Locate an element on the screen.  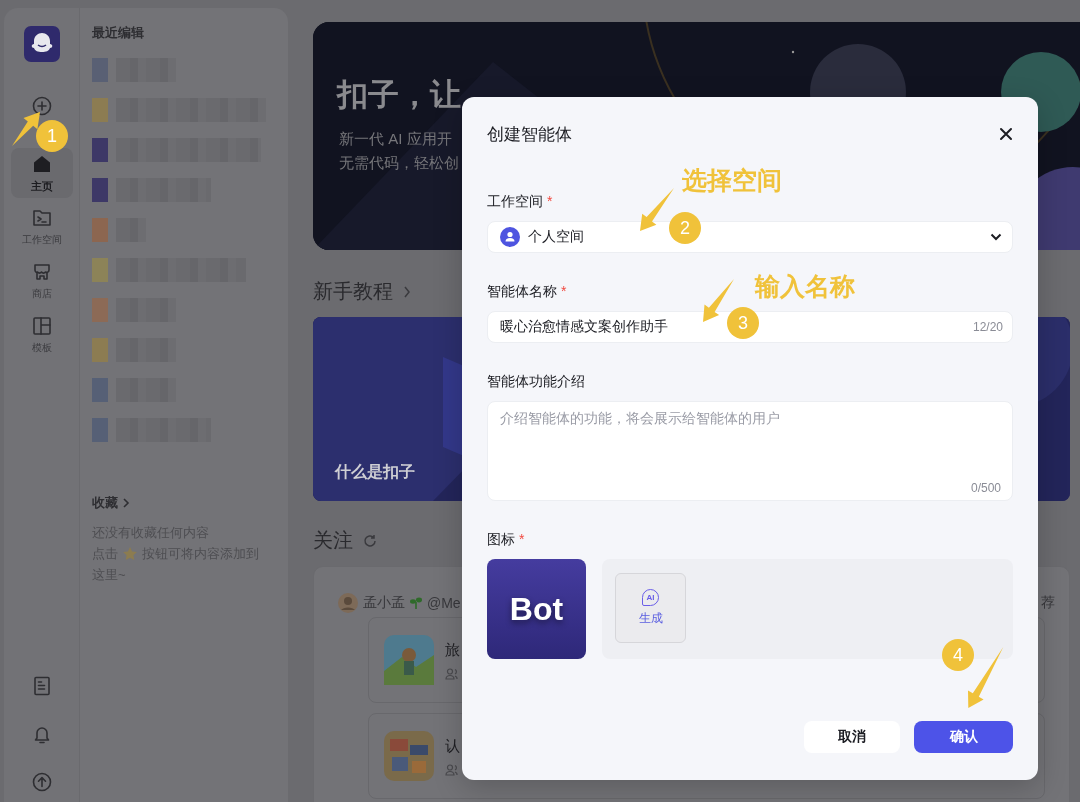
callout-label: 输入名称 is located at coordinates (805, 286).